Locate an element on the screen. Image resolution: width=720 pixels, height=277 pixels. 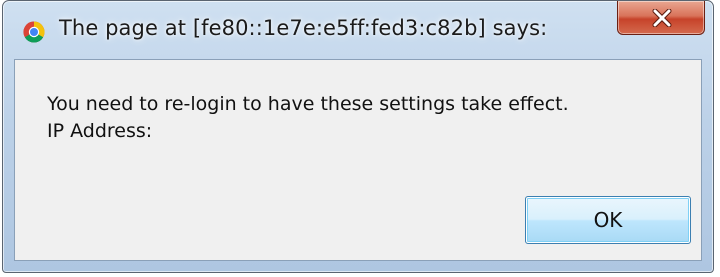
ok-button: OK is located at coordinates (608, 220).